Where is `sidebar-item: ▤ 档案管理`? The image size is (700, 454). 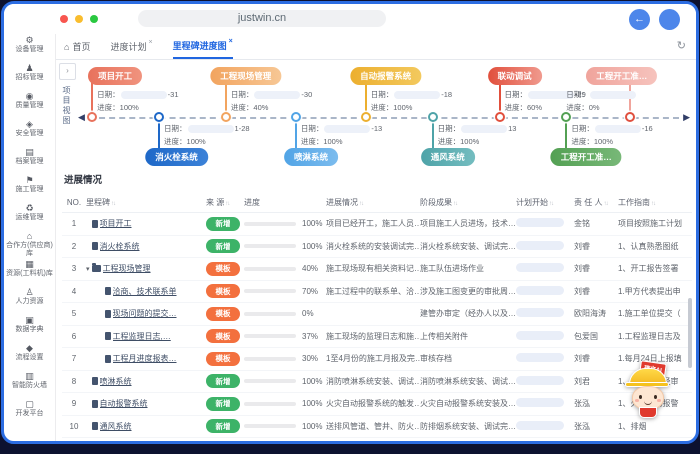 sidebar-item: ▤ 档案管理 is located at coordinates (29, 161).